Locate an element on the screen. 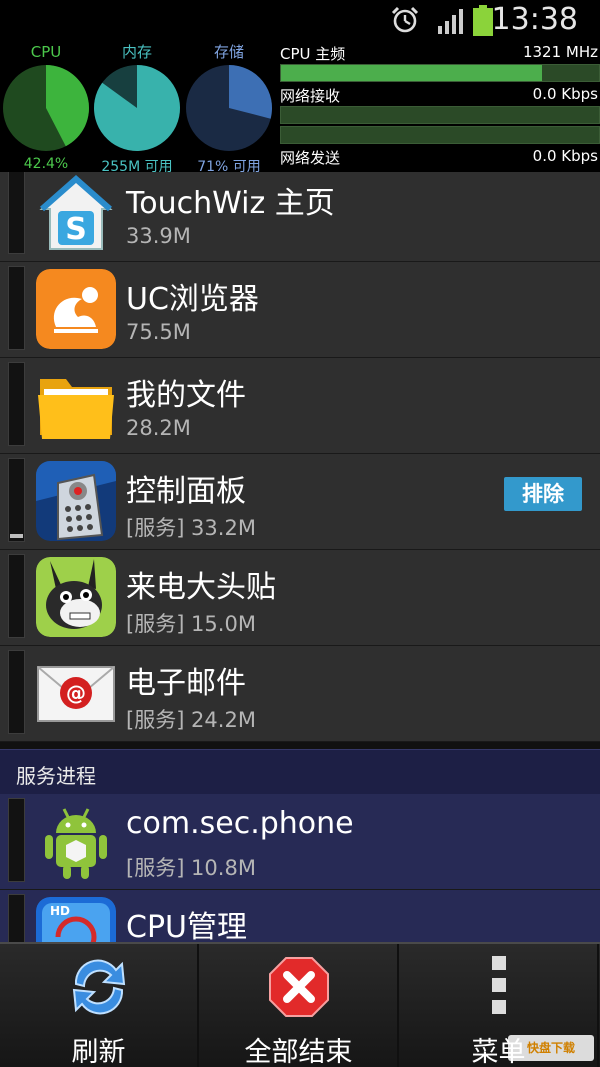 The image size is (600, 1067). refresh-icon is located at coordinates (98, 987).